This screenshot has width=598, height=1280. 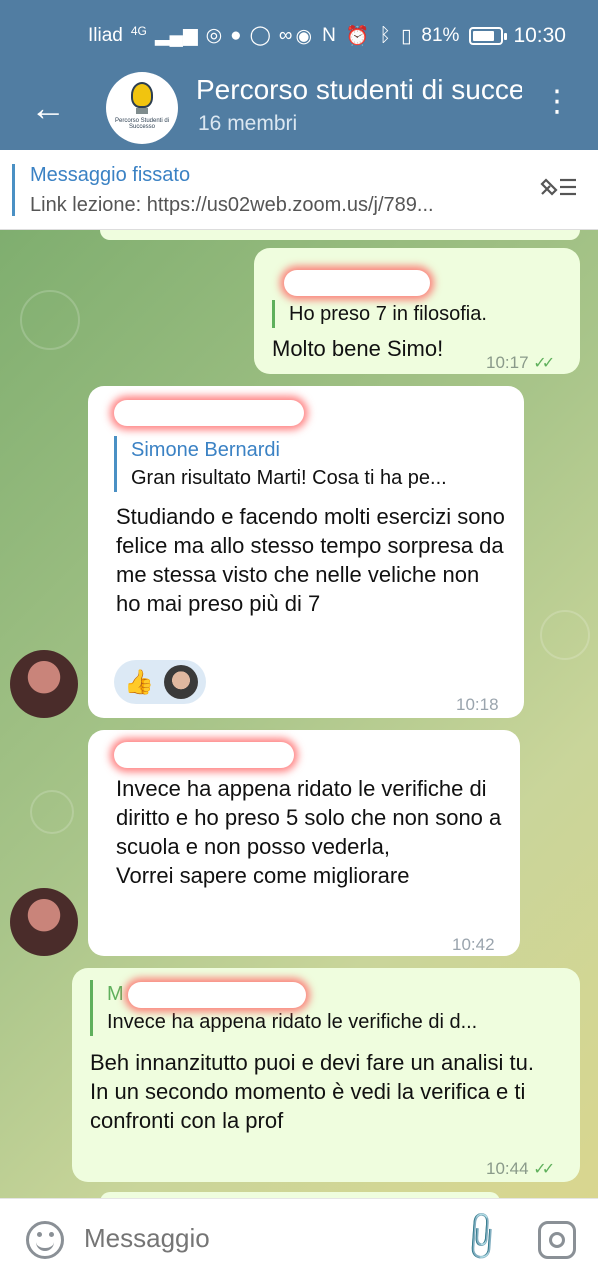 What do you see at coordinates (138, 30) in the screenshot?
I see `network-label: 4G` at bounding box center [138, 30].